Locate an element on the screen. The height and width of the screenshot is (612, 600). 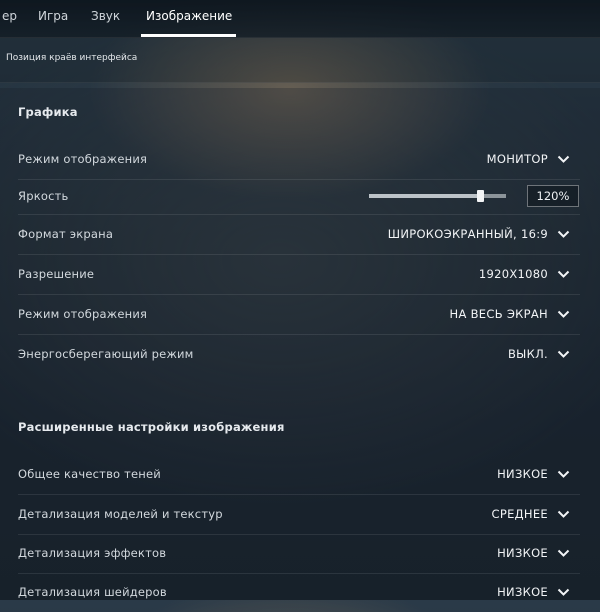
display-mode-dropdown: МОНИТОР is located at coordinates (528, 159).